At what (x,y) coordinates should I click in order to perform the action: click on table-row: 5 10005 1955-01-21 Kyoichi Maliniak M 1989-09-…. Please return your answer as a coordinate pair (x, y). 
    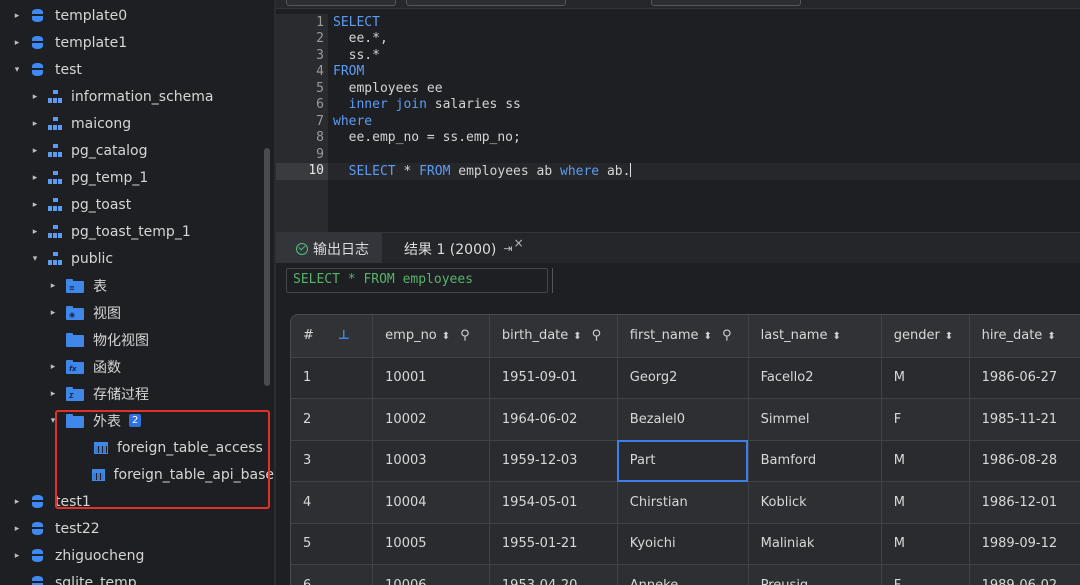
    Looking at the image, I should click on (685, 544).